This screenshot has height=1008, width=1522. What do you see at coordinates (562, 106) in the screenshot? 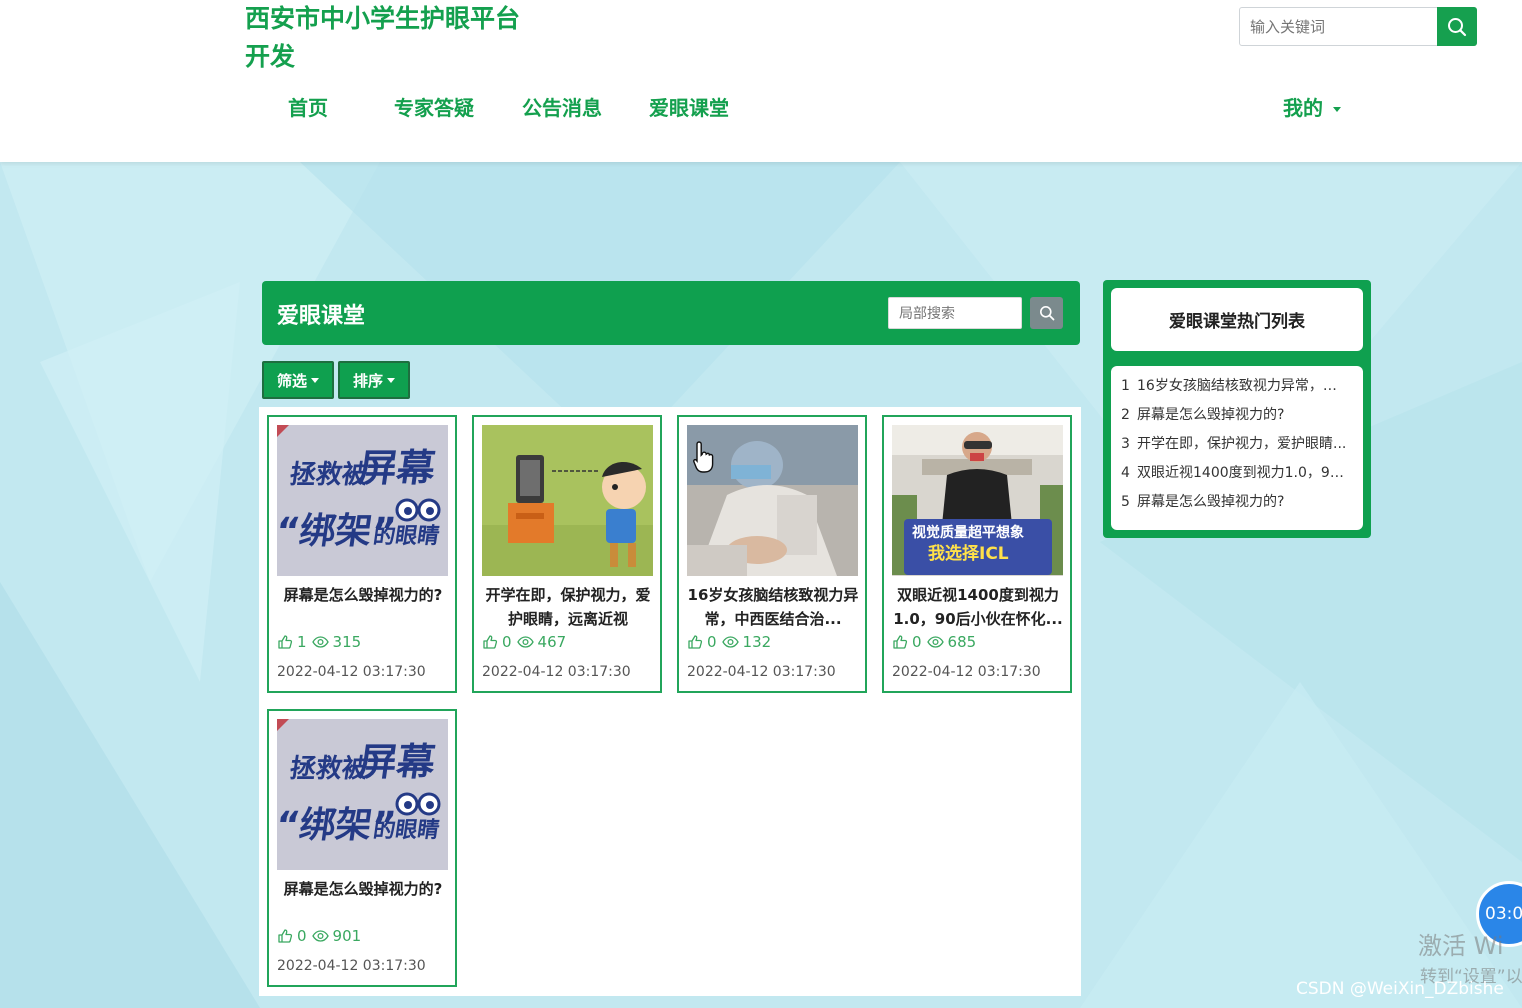
I see `nav-announcements: 公告消息` at bounding box center [562, 106].